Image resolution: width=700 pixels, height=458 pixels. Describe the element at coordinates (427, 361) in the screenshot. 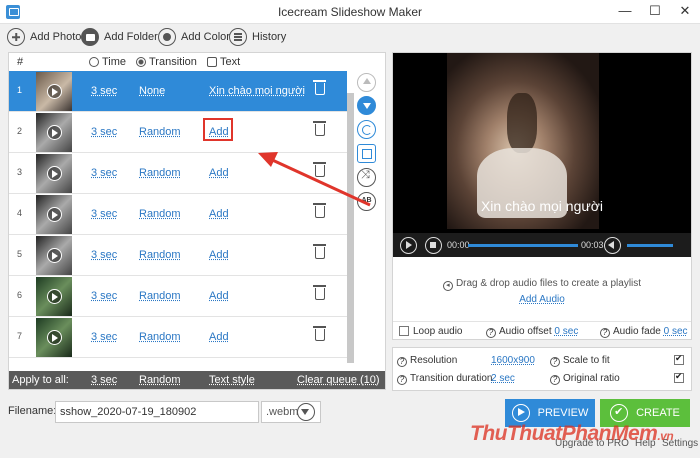

I see `resolution-row: ? Resolution` at that location.